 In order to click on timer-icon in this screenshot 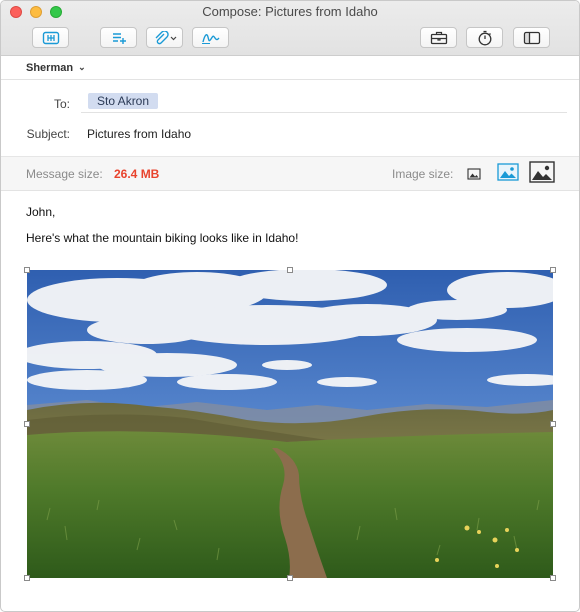, I will do `click(485, 38)`.